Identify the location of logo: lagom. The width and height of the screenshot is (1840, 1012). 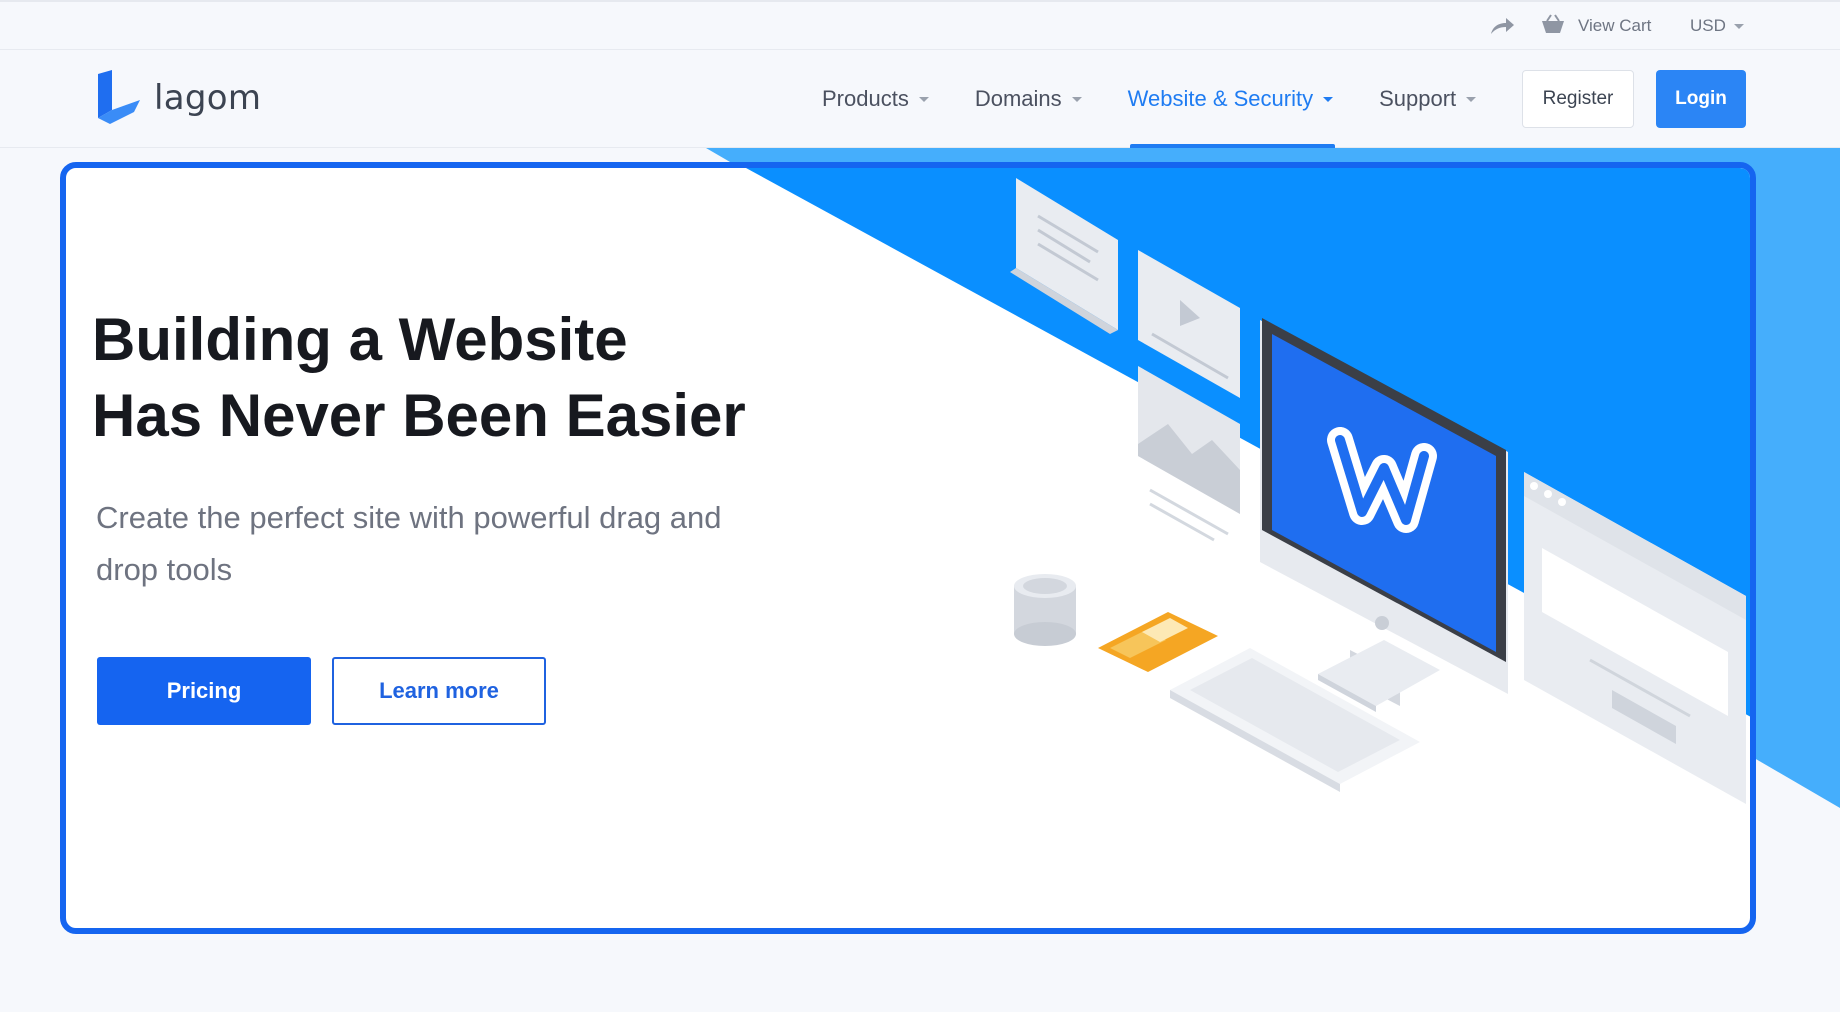
(178, 98).